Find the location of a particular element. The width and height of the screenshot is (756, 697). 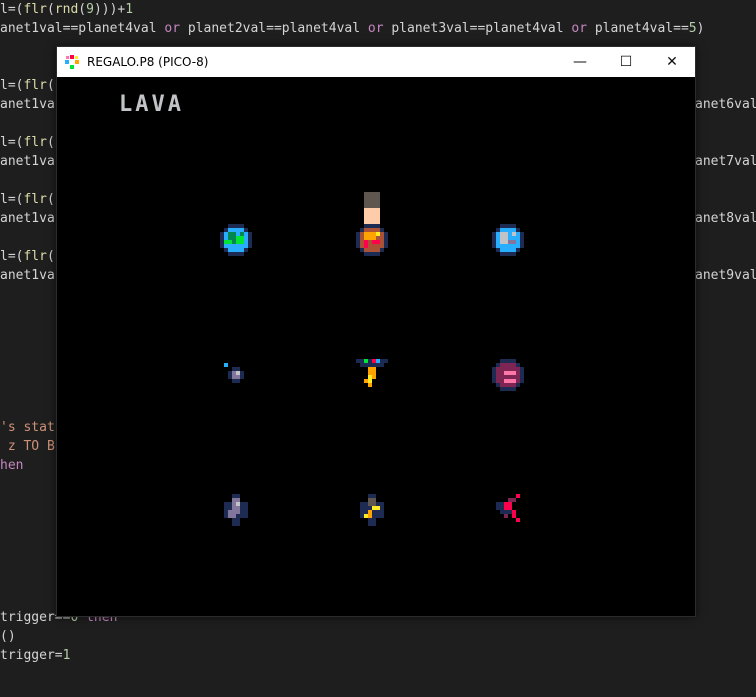

red-debris-icon is located at coordinates (508, 510).